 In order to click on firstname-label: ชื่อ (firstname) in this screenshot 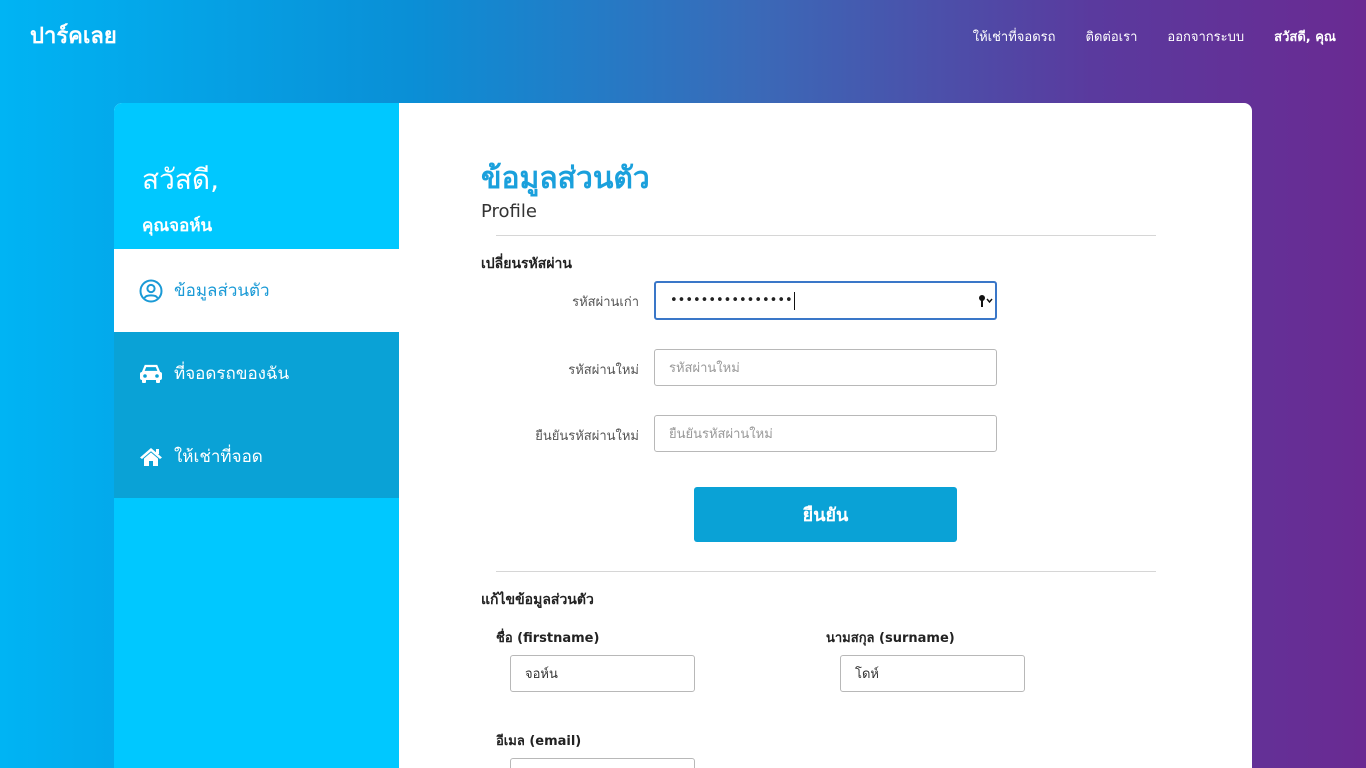, I will do `click(548, 638)`.